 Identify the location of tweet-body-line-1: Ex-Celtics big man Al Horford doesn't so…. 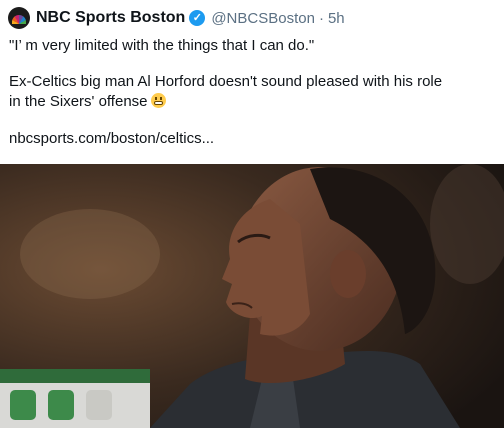
(226, 81).